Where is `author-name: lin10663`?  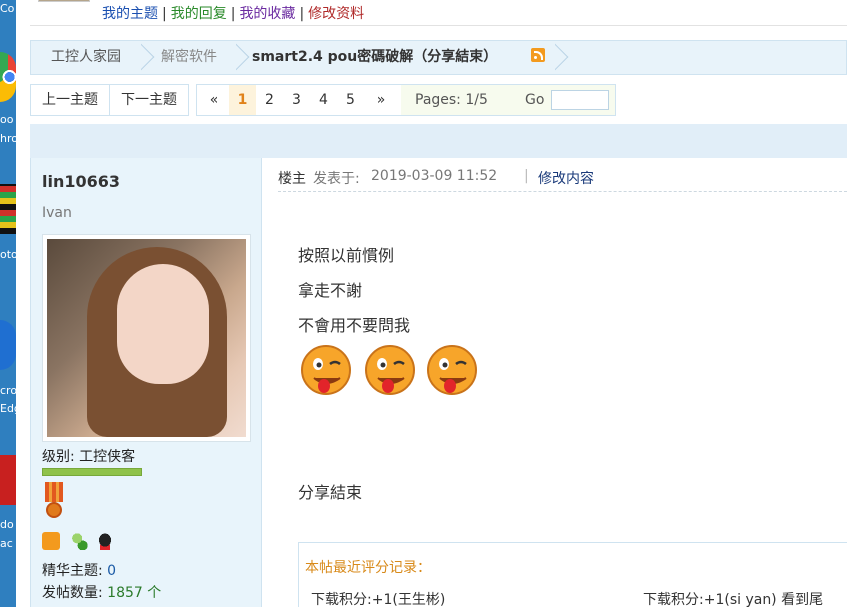 author-name: lin10663 is located at coordinates (81, 181).